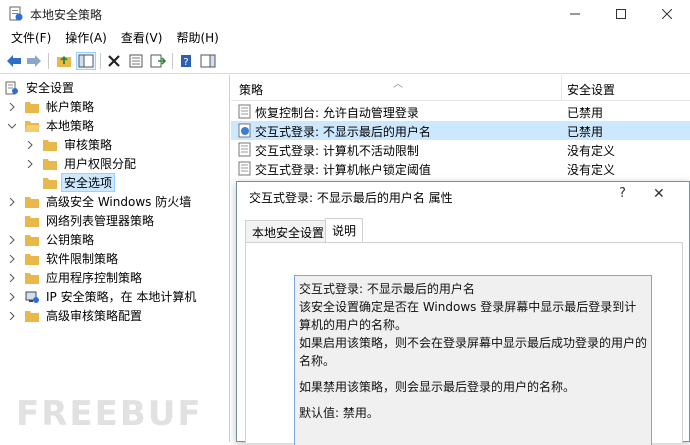 Image resolution: width=690 pixels, height=445 pixels. I want to click on tree-node-security-settings: 安全设置, so click(40, 87).